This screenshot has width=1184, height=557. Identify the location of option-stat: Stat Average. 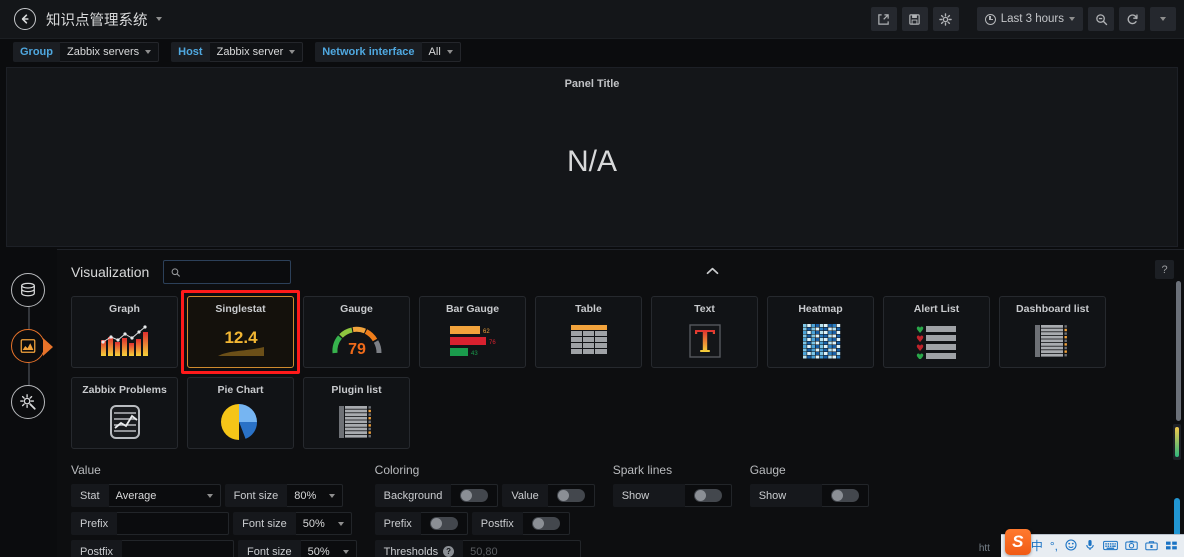
(146, 495).